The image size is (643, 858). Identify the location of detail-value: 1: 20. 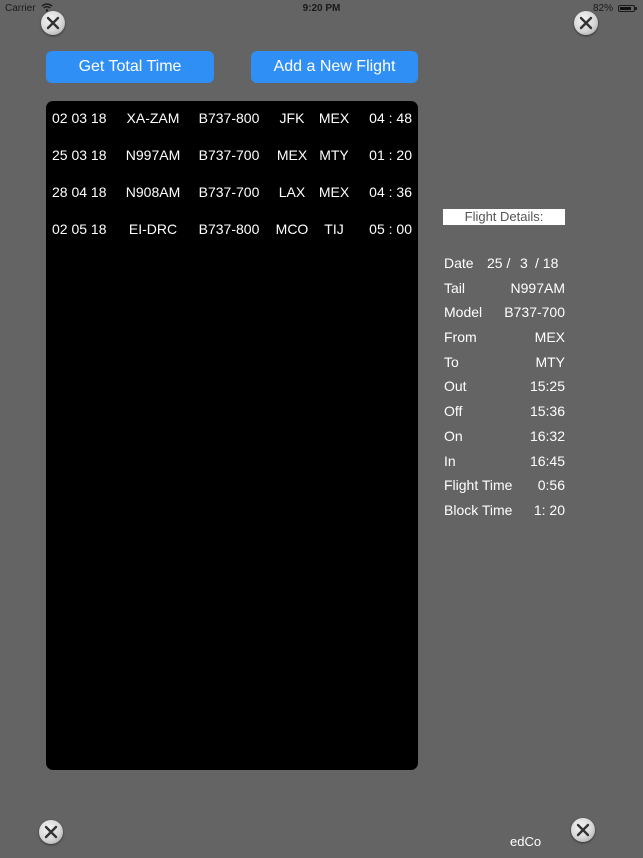
(549, 510).